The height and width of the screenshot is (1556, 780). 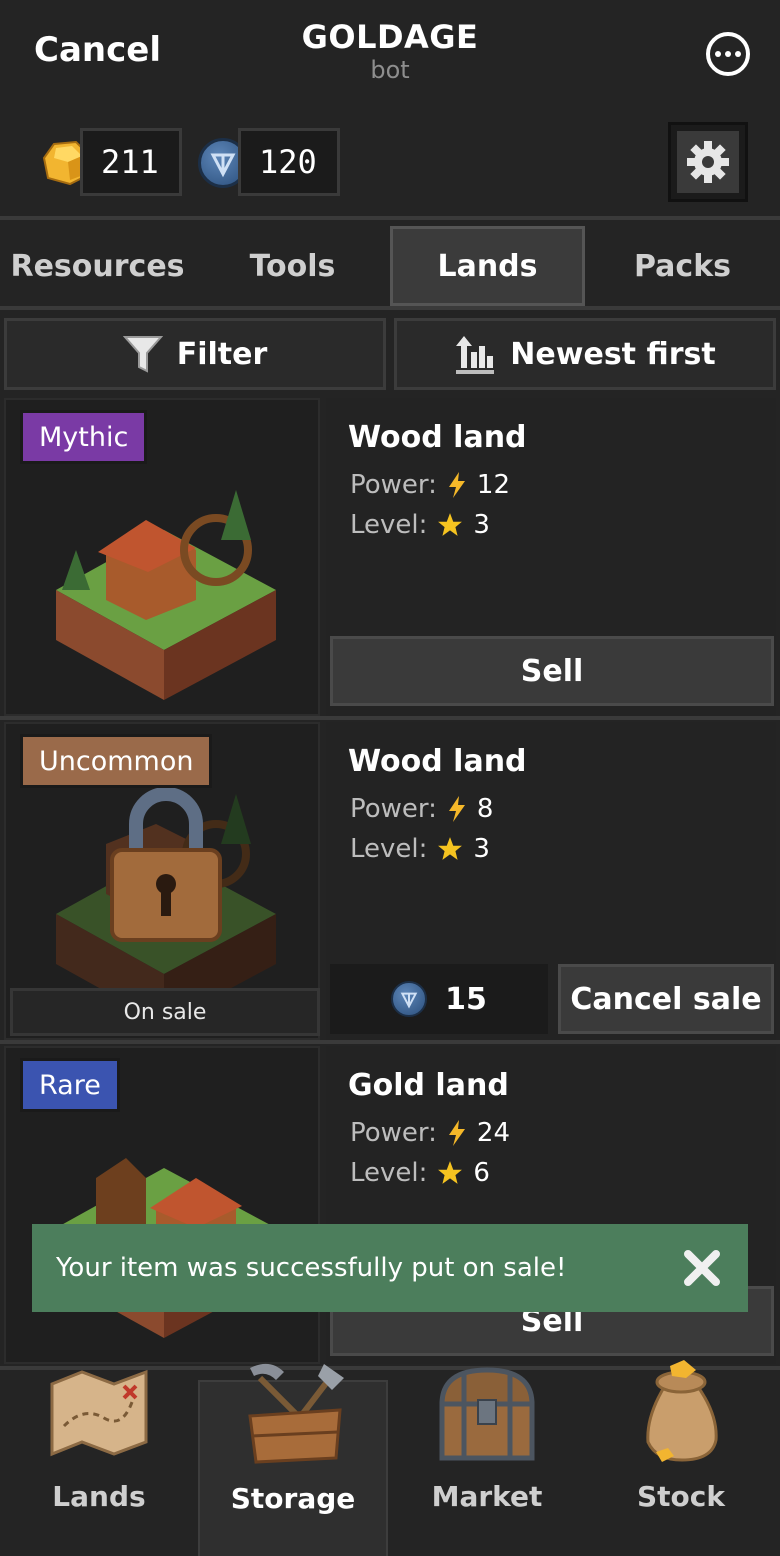 I want to click on nav-stock: Stock, so click(x=681, y=1458).